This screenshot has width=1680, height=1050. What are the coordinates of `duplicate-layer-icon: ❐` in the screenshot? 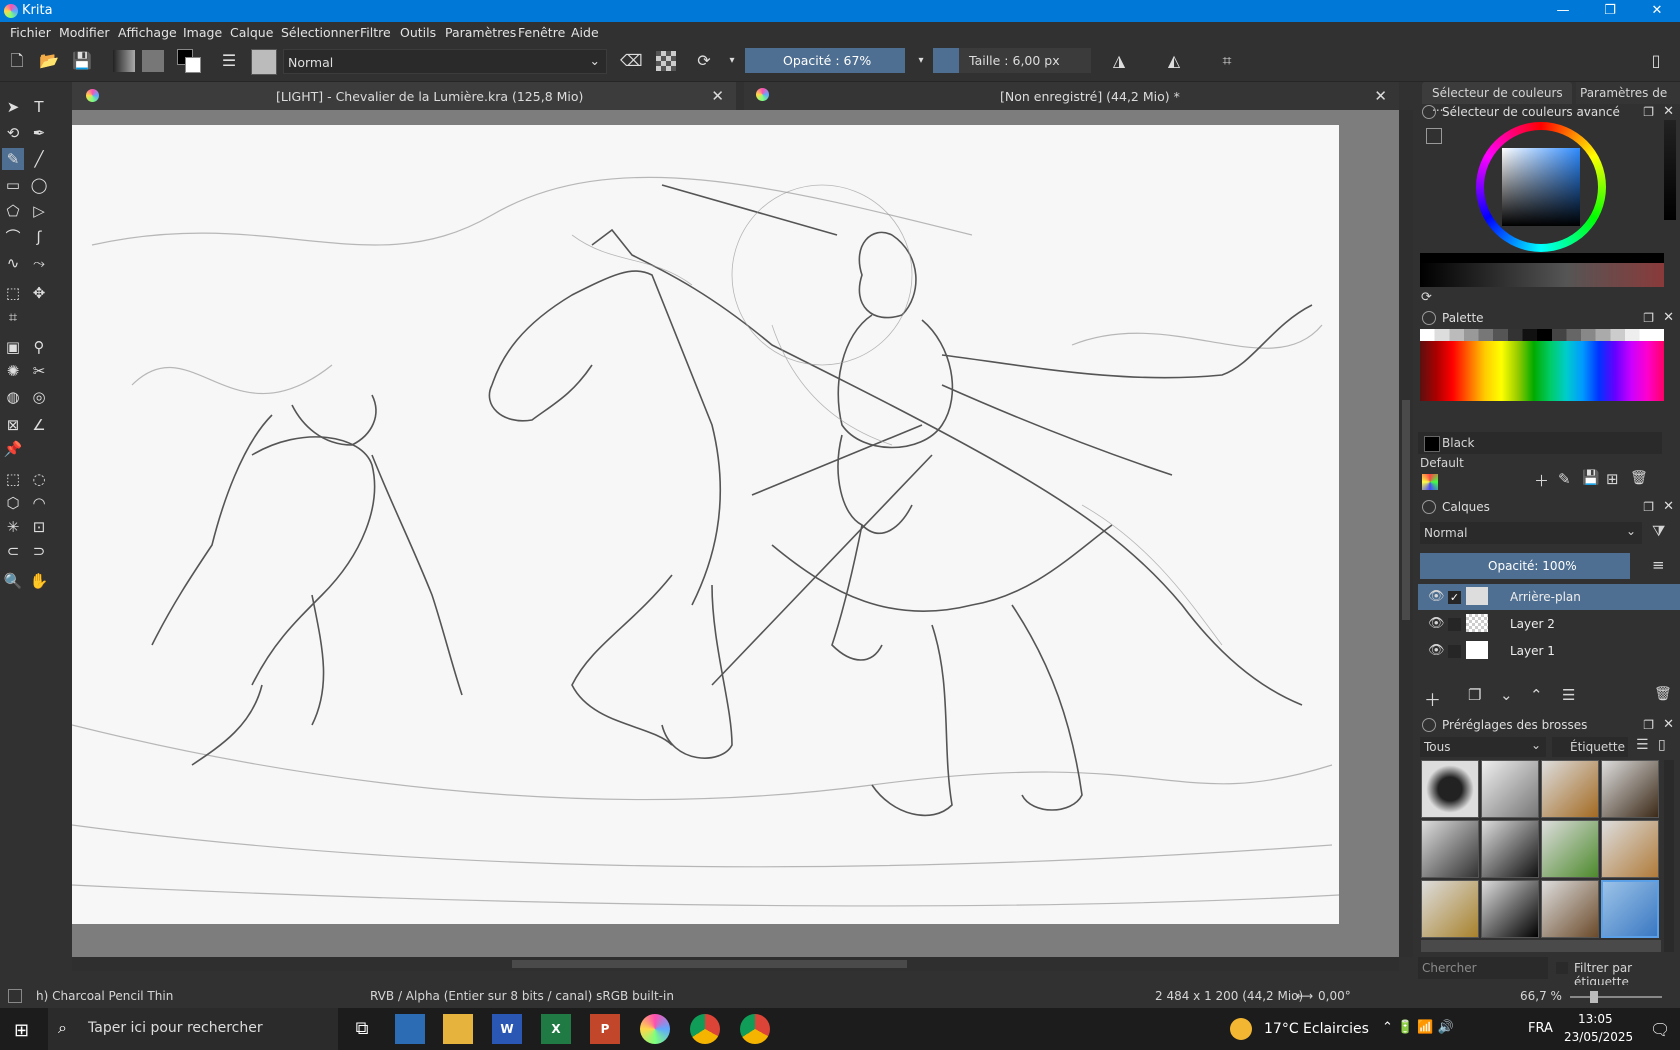 It's located at (1474, 695).